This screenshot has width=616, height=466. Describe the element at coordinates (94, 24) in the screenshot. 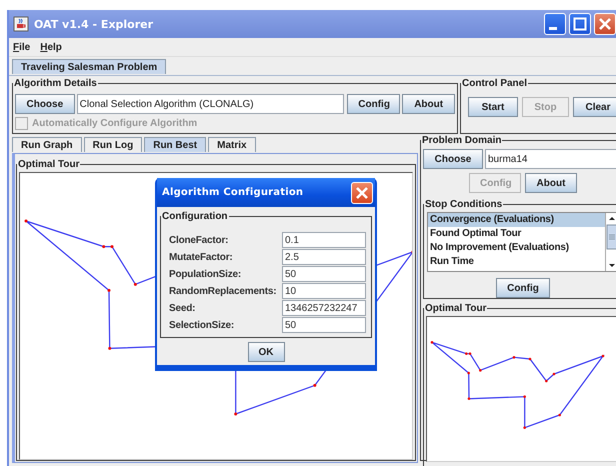

I see `window-title: OAT v1.4 - Explorer` at that location.